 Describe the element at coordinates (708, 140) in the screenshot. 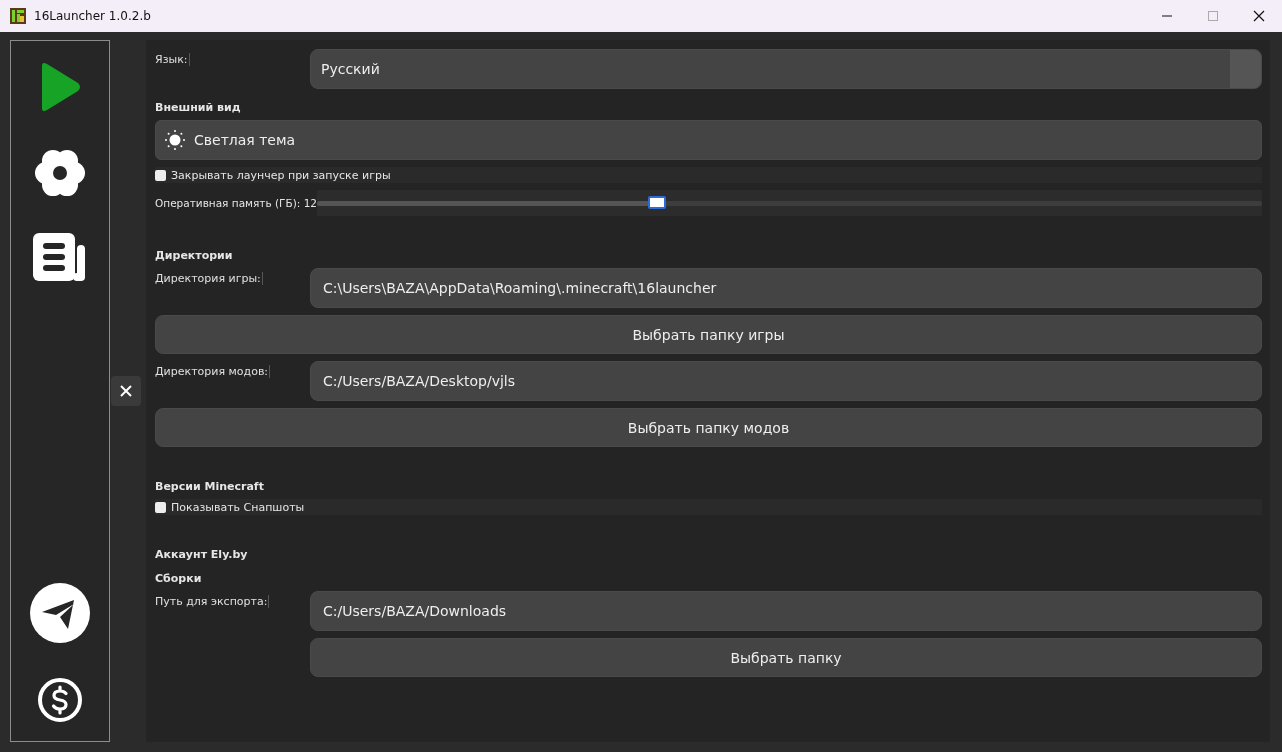

I see `theme-button: Светлая тема` at that location.